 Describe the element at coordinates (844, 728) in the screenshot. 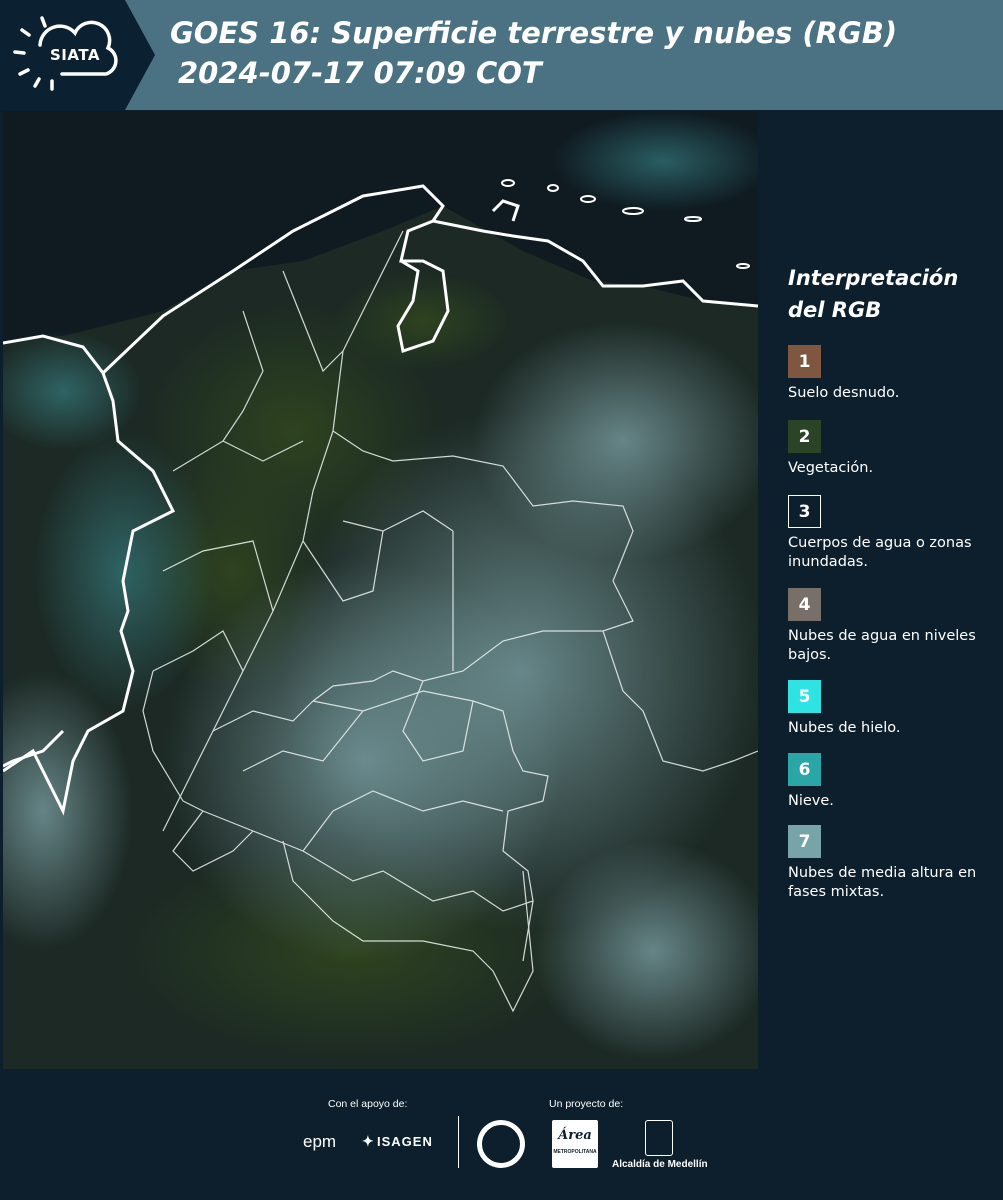

I see `legend-label: Nubes de hielo.` at that location.